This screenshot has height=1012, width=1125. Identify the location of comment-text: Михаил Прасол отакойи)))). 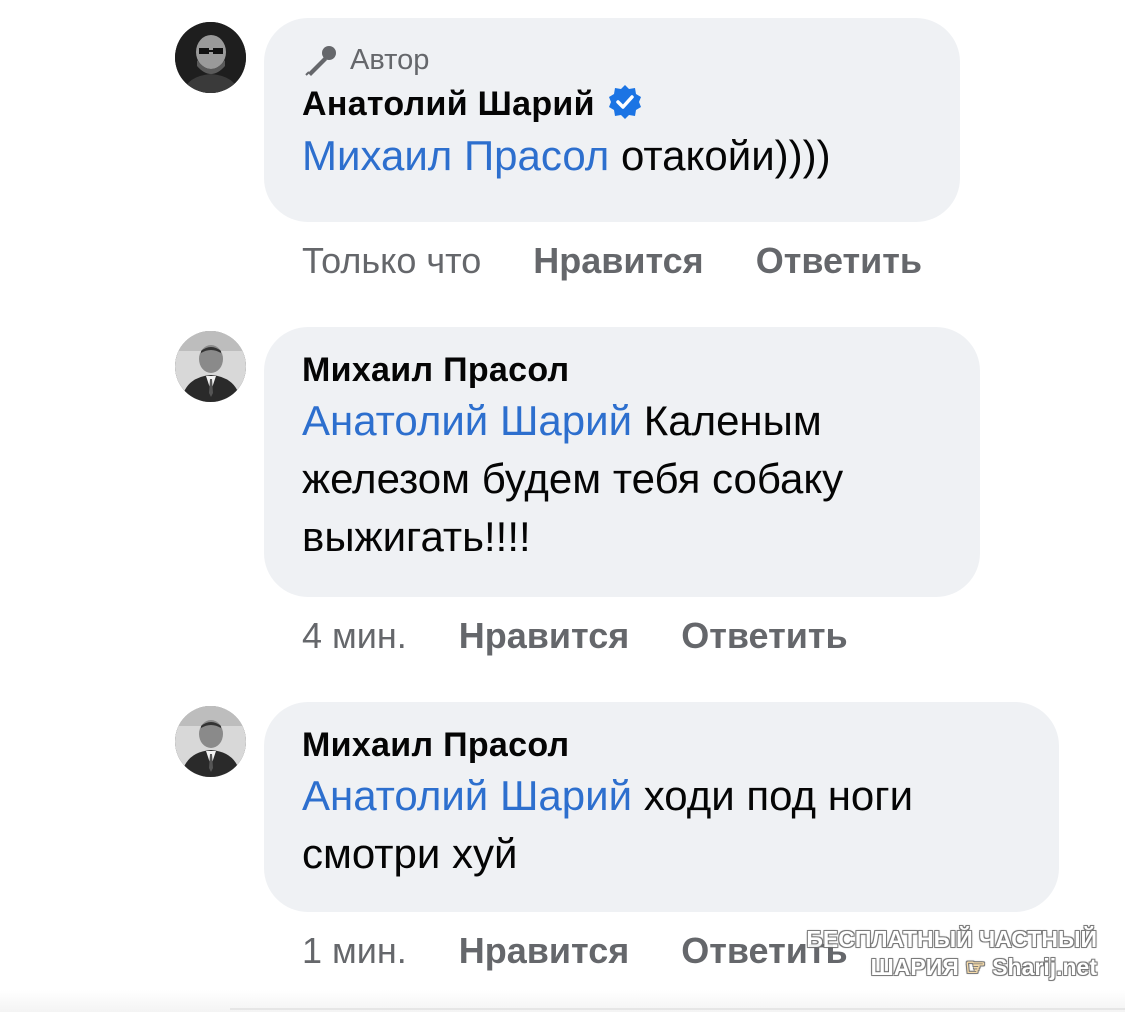
(612, 156).